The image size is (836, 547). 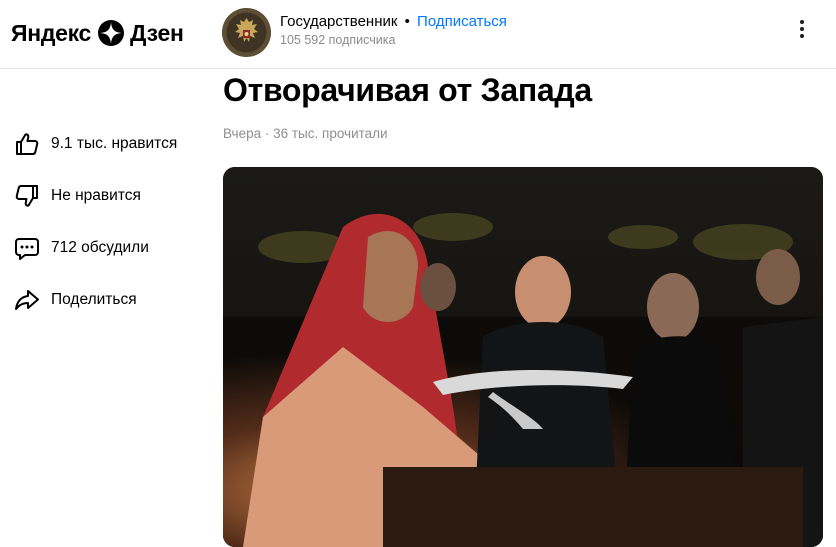 I want to click on comment-icon, so click(x=27, y=249).